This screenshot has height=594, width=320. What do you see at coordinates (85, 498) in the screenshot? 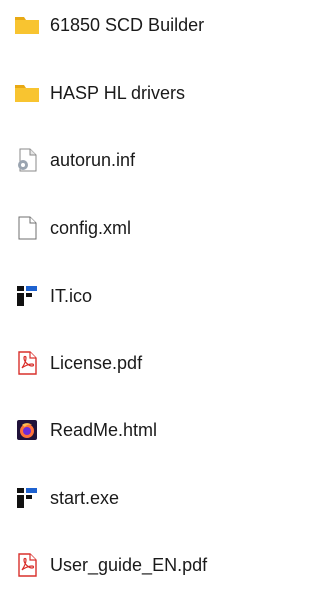
I see `file-name: start.exe` at bounding box center [85, 498].